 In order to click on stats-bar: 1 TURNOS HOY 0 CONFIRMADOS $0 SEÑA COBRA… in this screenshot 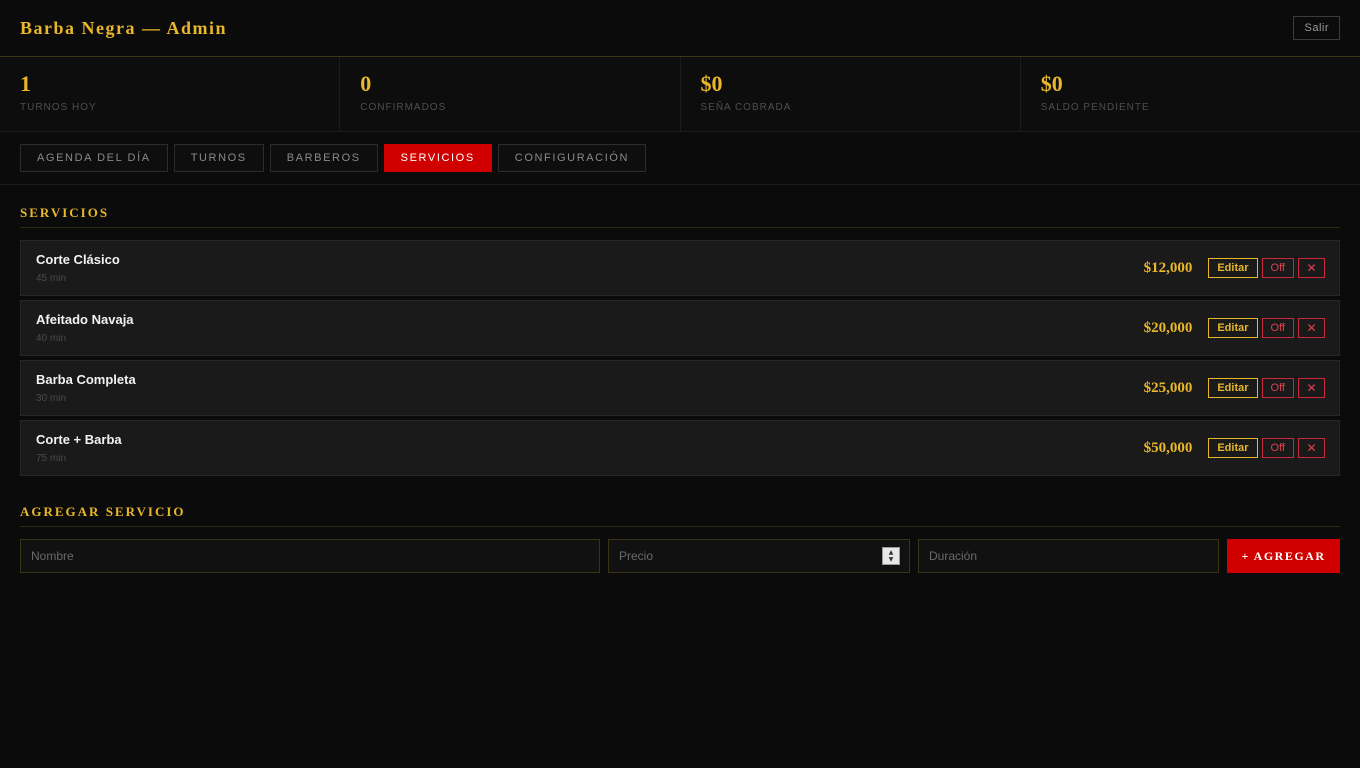, I will do `click(680, 94)`.